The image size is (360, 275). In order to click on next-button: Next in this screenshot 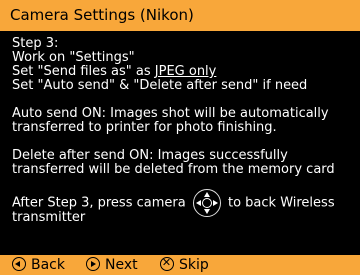, I will do `click(112, 265)`.